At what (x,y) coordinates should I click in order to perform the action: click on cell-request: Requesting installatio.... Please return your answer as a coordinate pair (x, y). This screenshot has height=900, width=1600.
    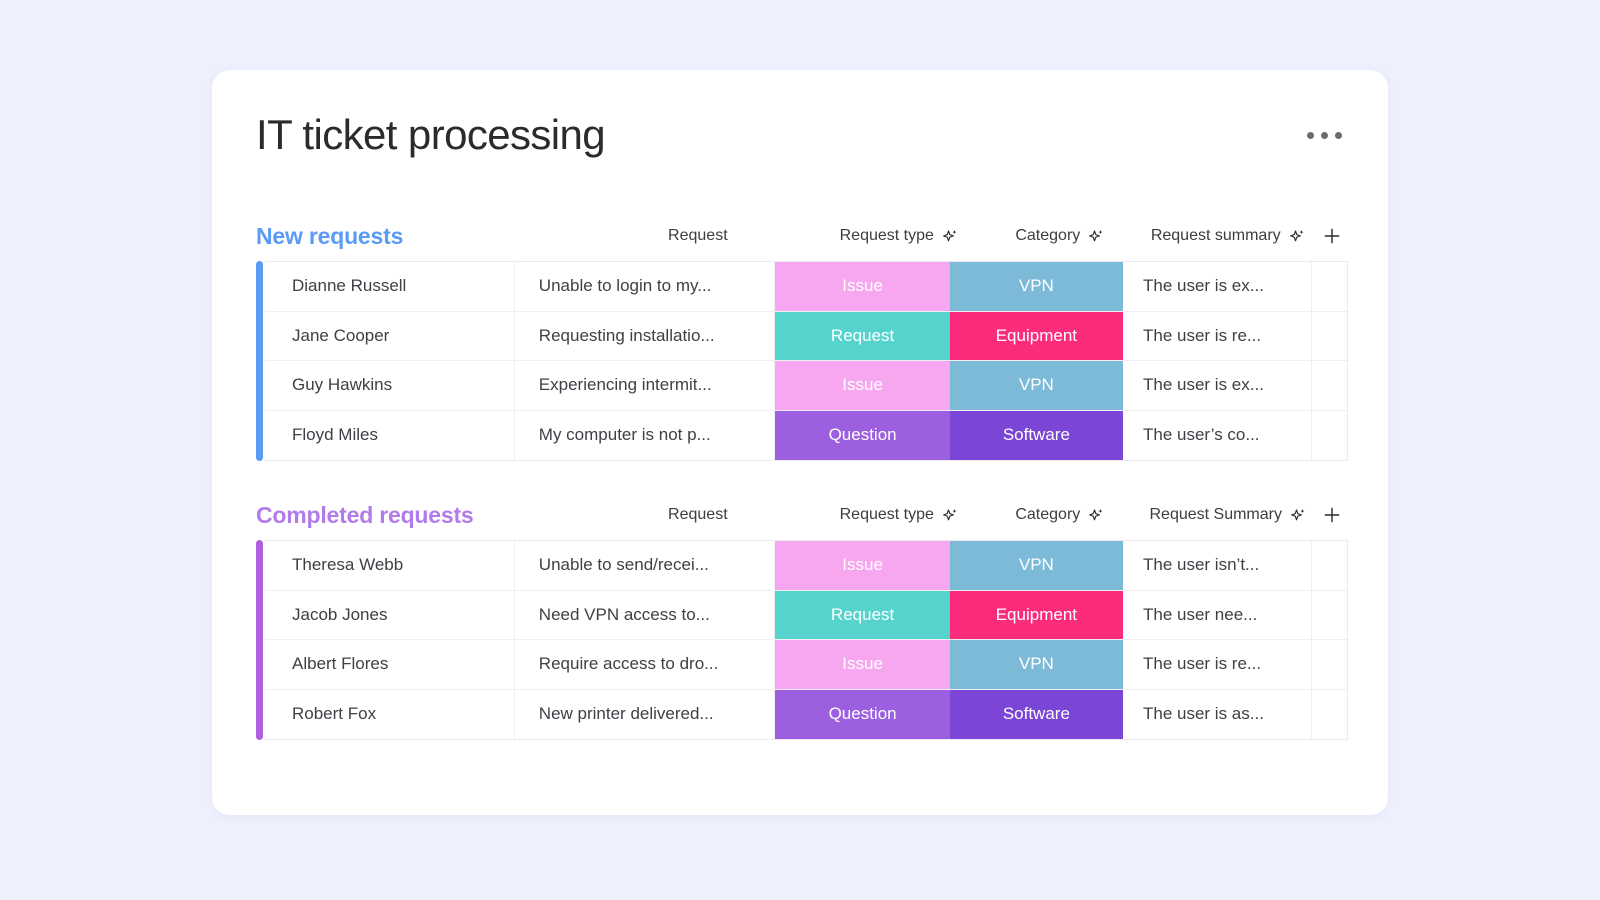
    Looking at the image, I should click on (645, 335).